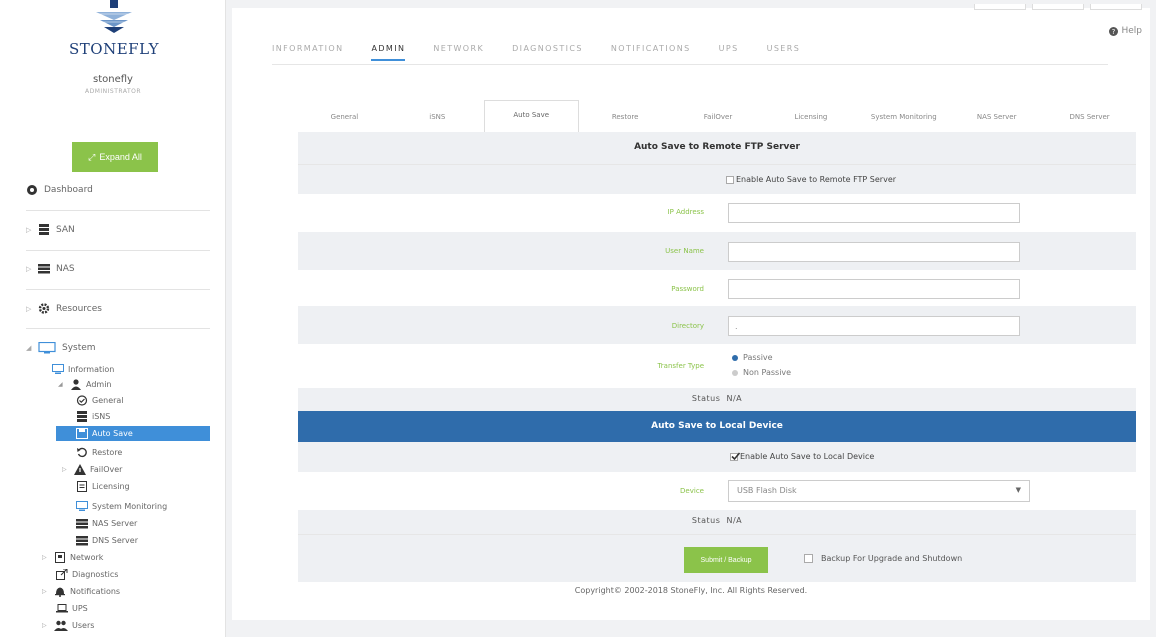 The image size is (1156, 637). Describe the element at coordinates (307, 52) in the screenshot. I see `tab-information: INFORMATION` at that location.